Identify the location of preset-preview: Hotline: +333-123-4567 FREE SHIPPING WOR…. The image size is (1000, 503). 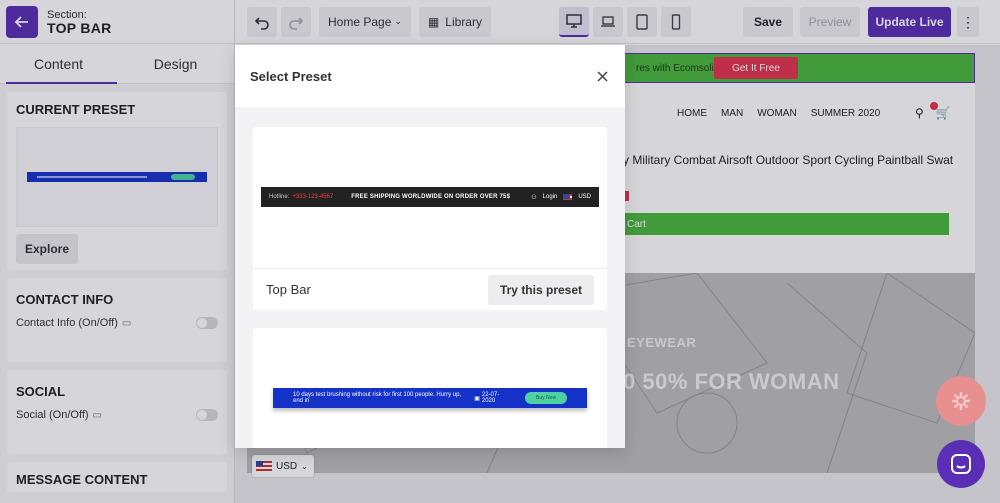
(430, 197).